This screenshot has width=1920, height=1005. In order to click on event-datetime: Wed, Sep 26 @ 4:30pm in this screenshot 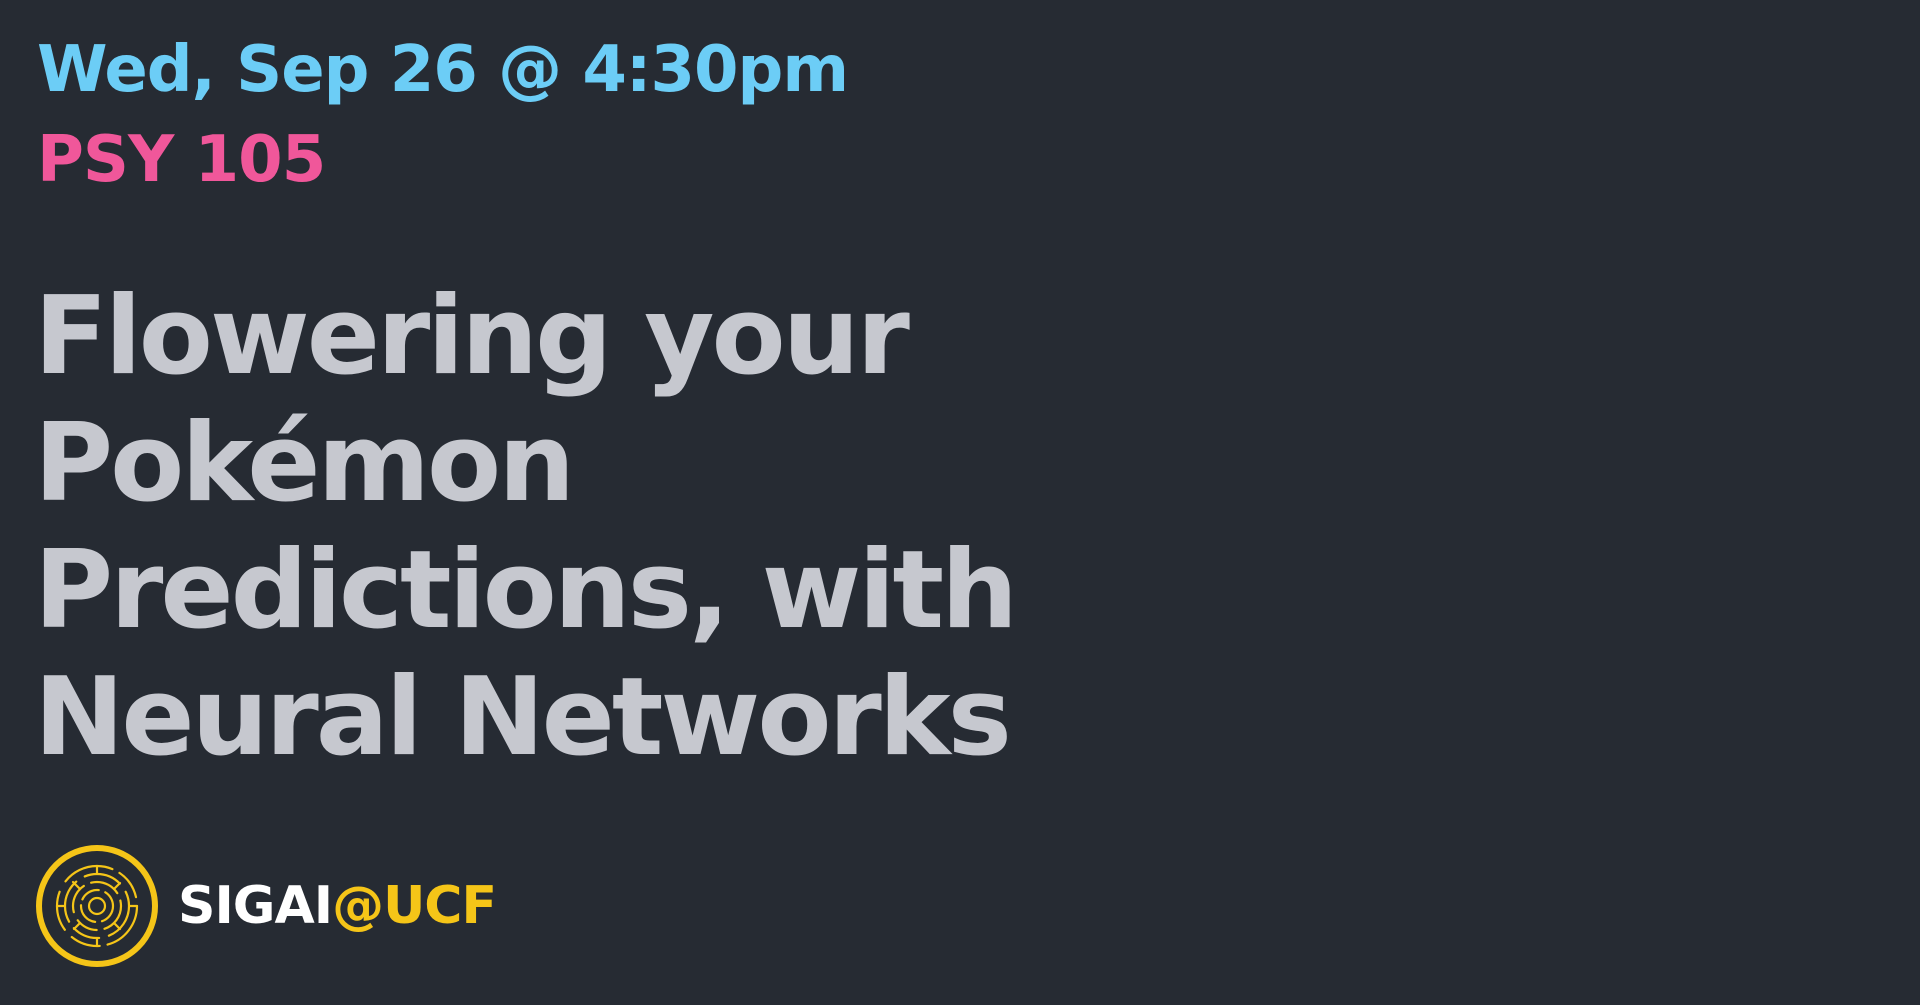, I will do `click(443, 70)`.